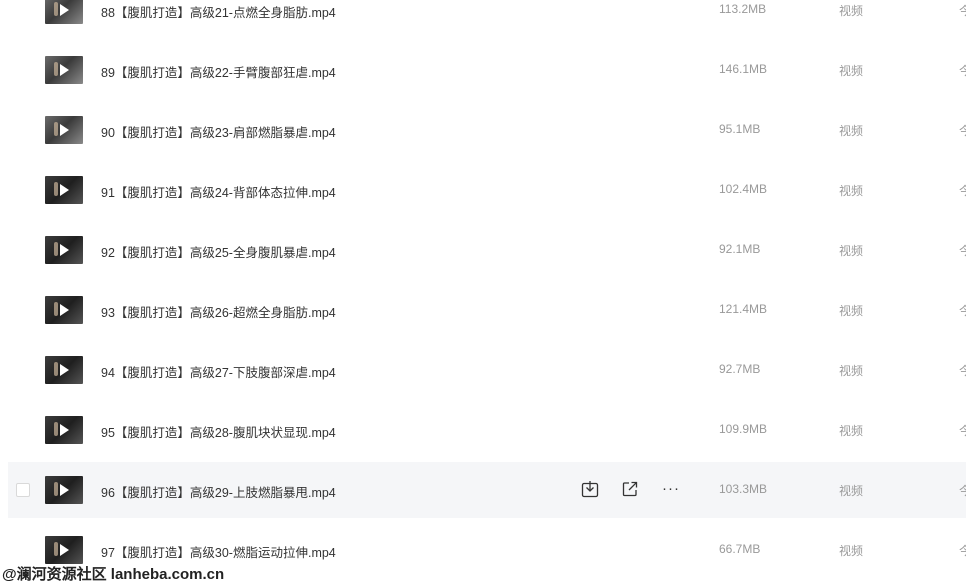  What do you see at coordinates (487, 19) in the screenshot?
I see `file-row: 88【腹肌打造】高级21-点燃全身脂肪.mp4 113.2MB 视频 今` at bounding box center [487, 19].